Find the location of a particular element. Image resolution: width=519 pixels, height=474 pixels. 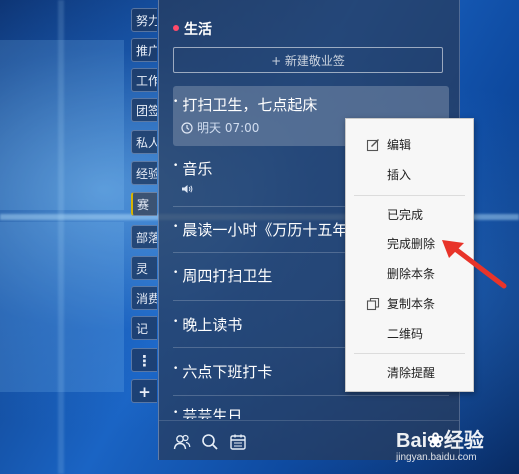

category-tab-strip: 努力 推广 工作 团签 私人 经验 赛 部落 灵 消费 记 ⋮ + is located at coordinates (143, 205).